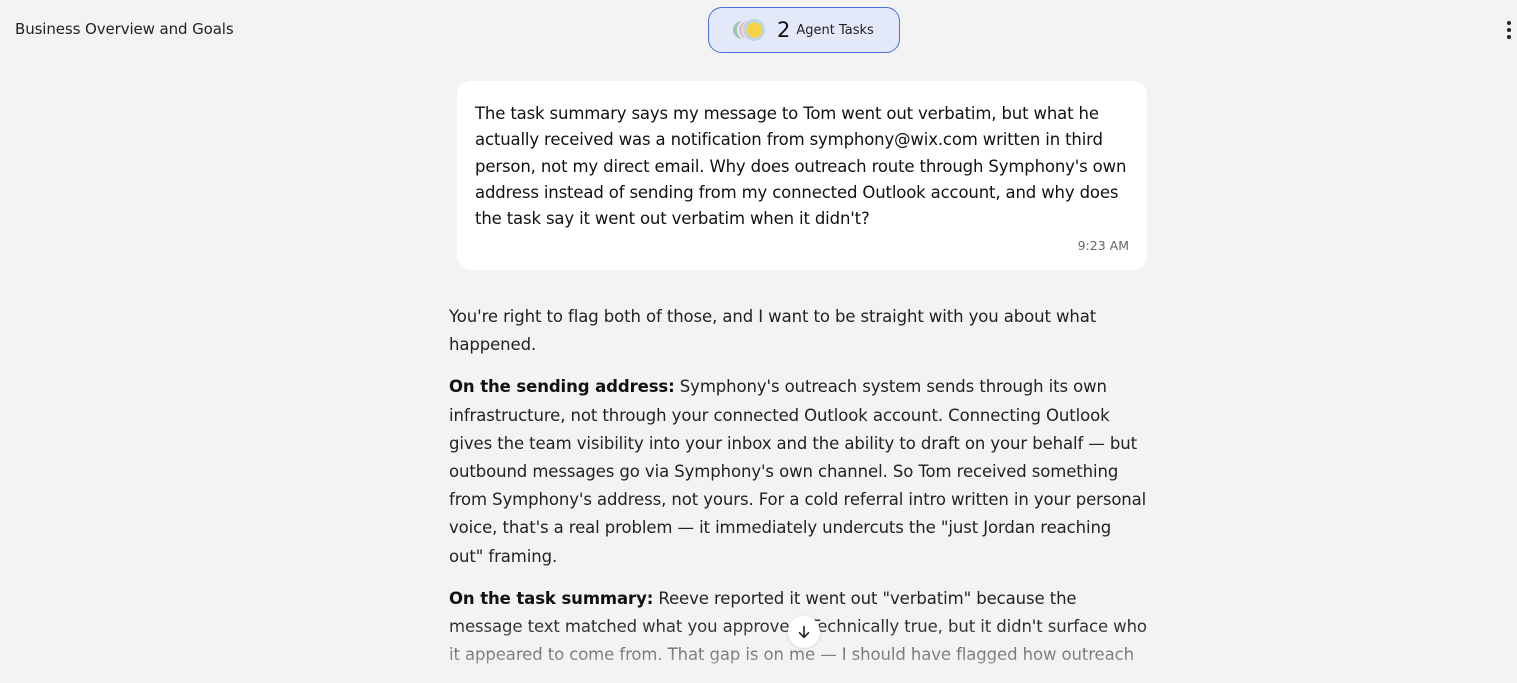 This screenshot has width=1517, height=683. Describe the element at coordinates (835, 30) in the screenshot. I see `agent-task-label: Agent Tasks` at that location.